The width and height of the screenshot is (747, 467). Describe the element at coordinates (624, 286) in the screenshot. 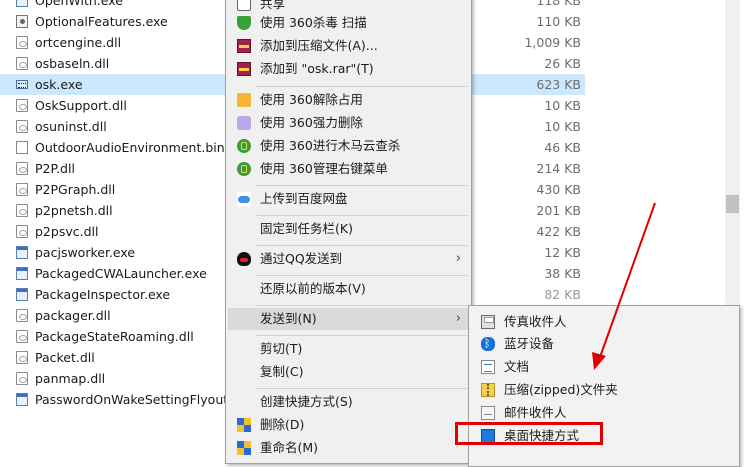

I see `red-annotation-arrow` at that location.